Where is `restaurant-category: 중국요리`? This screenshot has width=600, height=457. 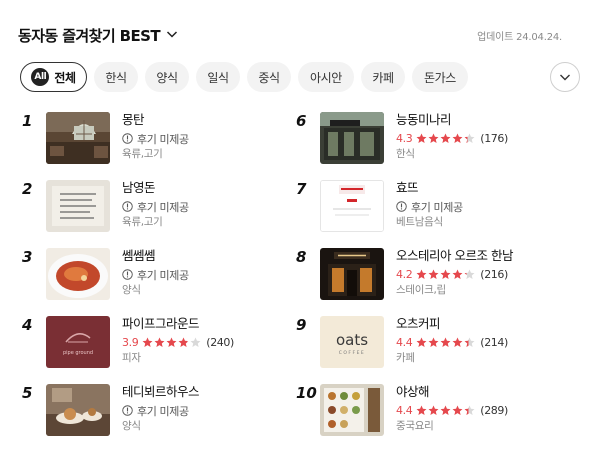
restaurant-category: 중국요리 is located at coordinates (415, 426).